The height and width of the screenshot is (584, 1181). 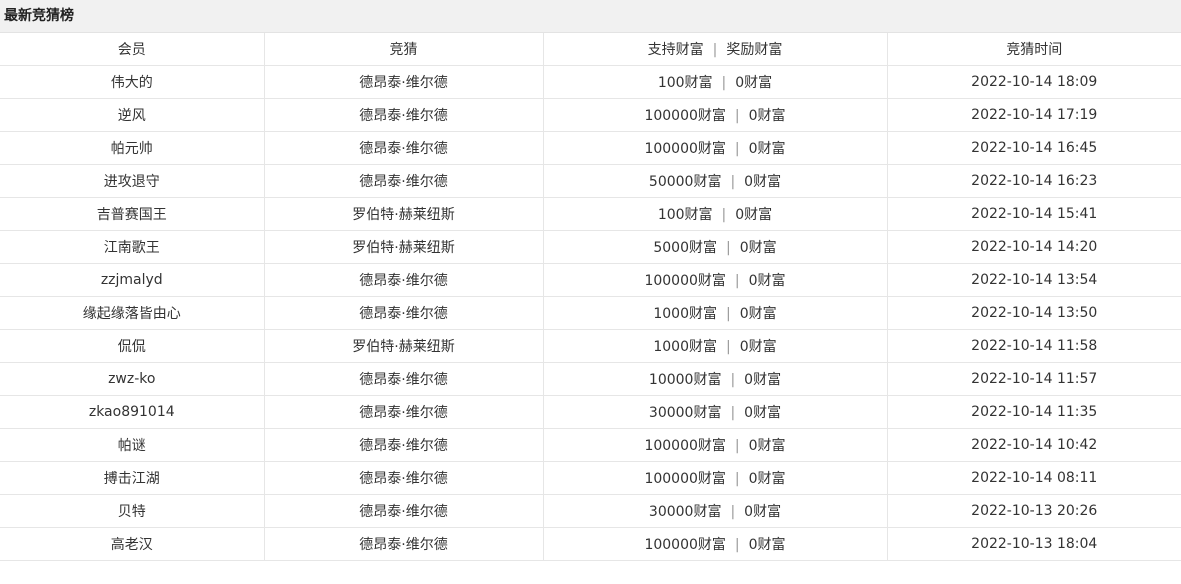 I want to click on member-name: zzjmalyd, so click(x=132, y=280).